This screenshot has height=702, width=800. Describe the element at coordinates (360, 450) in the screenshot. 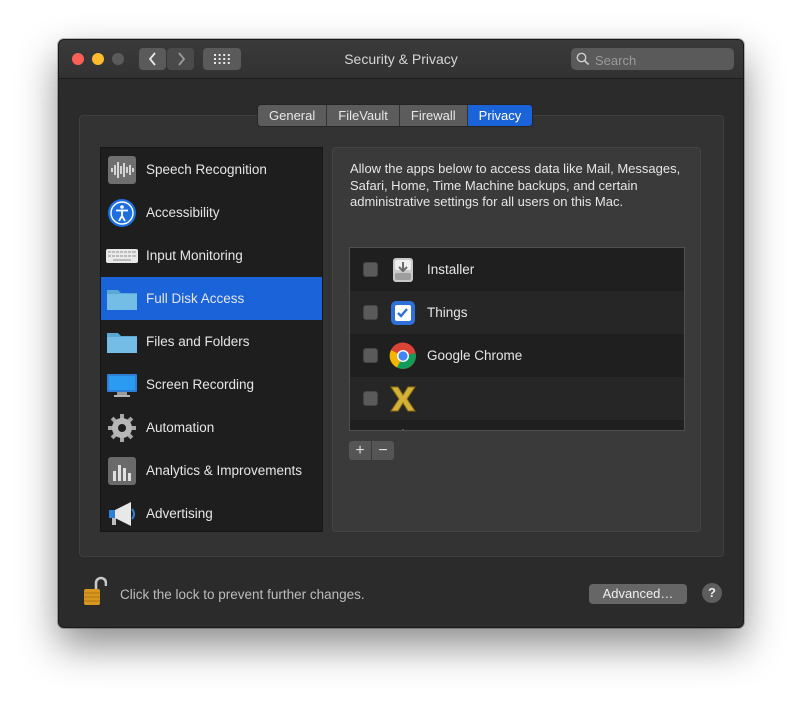

I see `add-app-button: +` at that location.